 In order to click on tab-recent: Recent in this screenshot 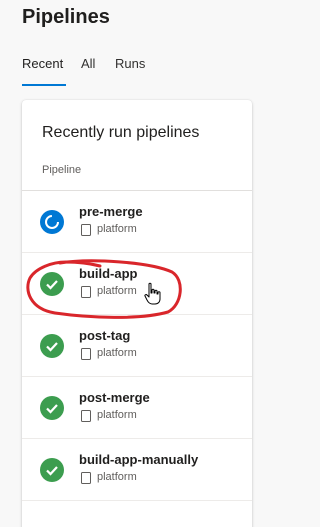, I will do `click(42, 63)`.